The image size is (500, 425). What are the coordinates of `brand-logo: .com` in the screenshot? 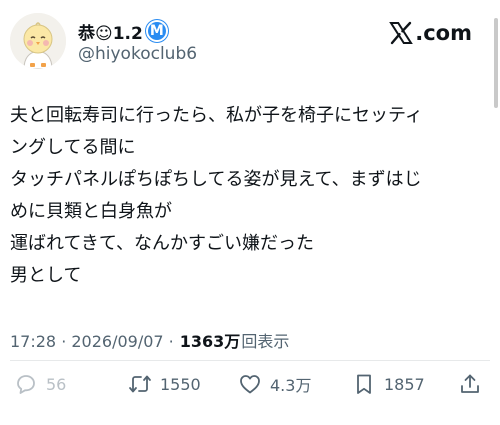 It's located at (430, 33).